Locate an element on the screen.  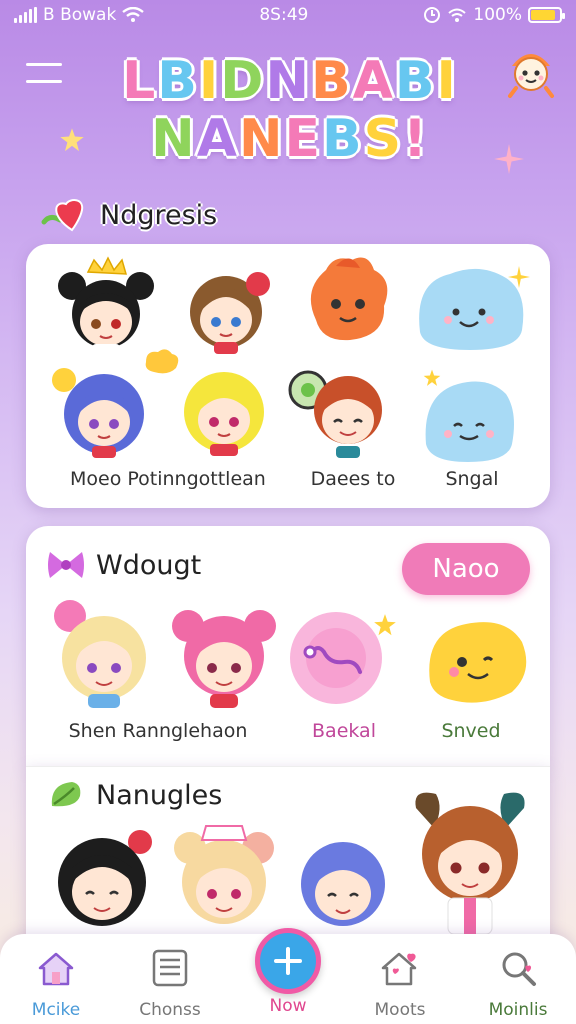
app-title: LBIDNBABI NANEBS! is located at coordinates (290, 110).